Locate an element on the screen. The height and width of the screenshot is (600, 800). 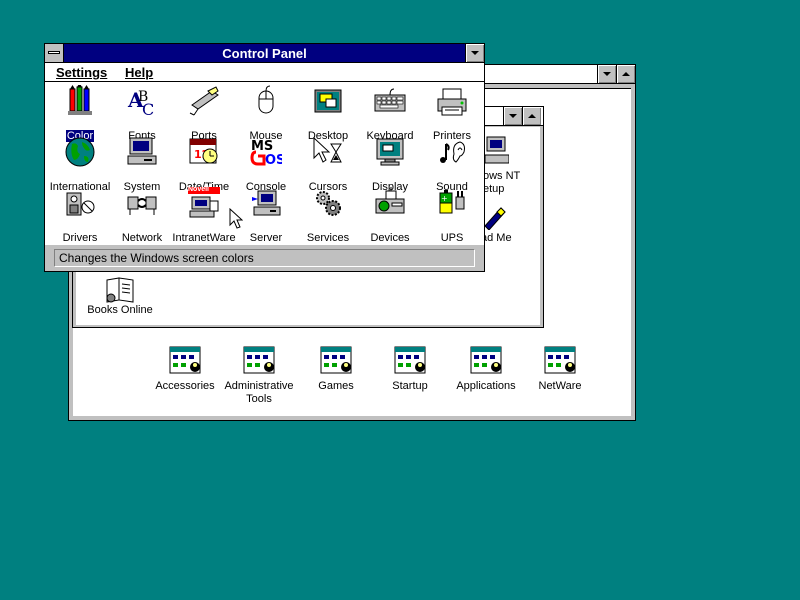
control-panel-item-label: Server is located at coordinates (266, 238).